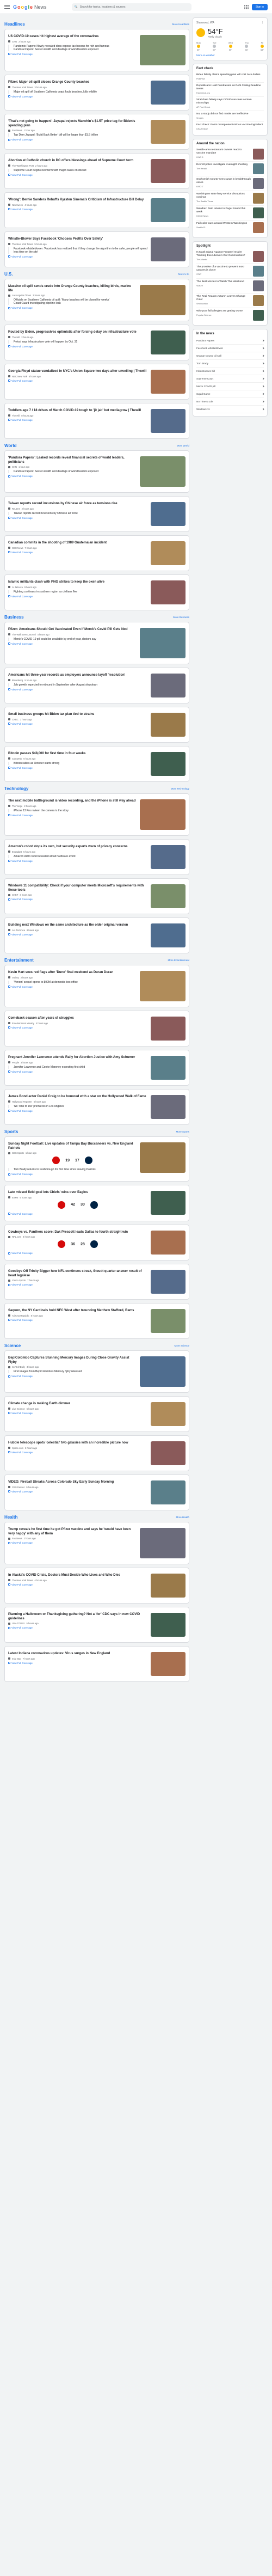 The image size is (272, 2576). What do you see at coordinates (17, 851) in the screenshot?
I see `story-source: Engadget` at bounding box center [17, 851].